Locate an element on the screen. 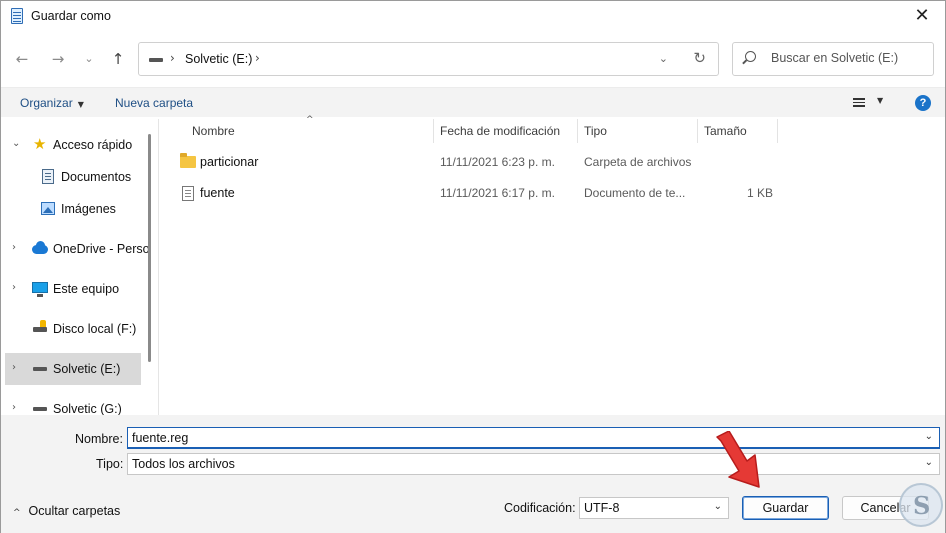 Image resolution: width=946 pixels, height=533 pixels. sidebar-item-quick-access: ⌄ ★ Acceso rápido is located at coordinates (75, 145).